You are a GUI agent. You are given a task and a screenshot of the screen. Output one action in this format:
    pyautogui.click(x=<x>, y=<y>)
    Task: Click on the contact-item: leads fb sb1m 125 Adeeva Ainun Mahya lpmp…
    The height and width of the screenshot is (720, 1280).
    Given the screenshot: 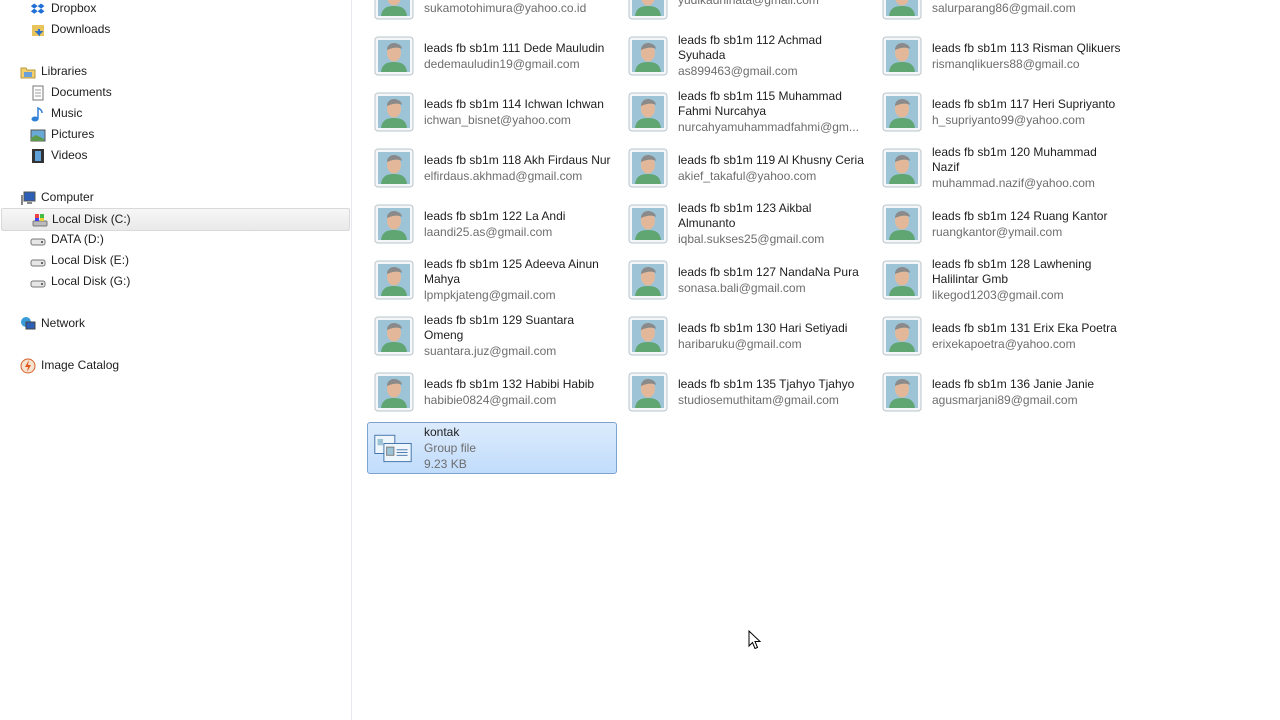 What is the action you would take?
    pyautogui.click(x=492, y=280)
    